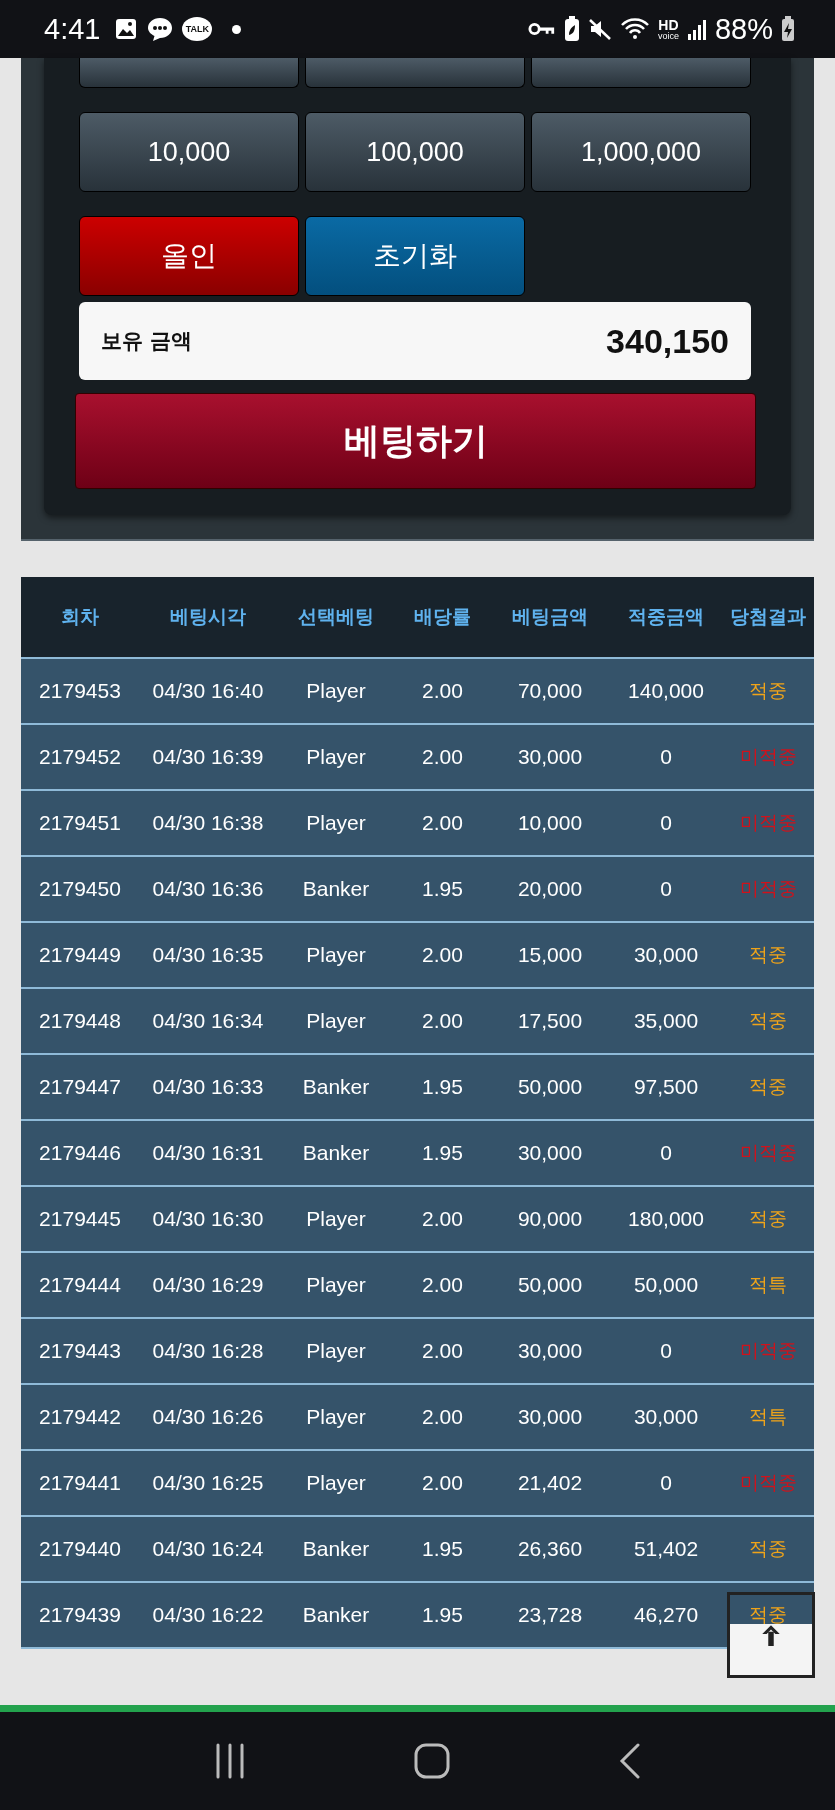 The height and width of the screenshot is (1810, 835). What do you see at coordinates (641, 152) in the screenshot?
I see `amount-button: 1,000,000` at bounding box center [641, 152].